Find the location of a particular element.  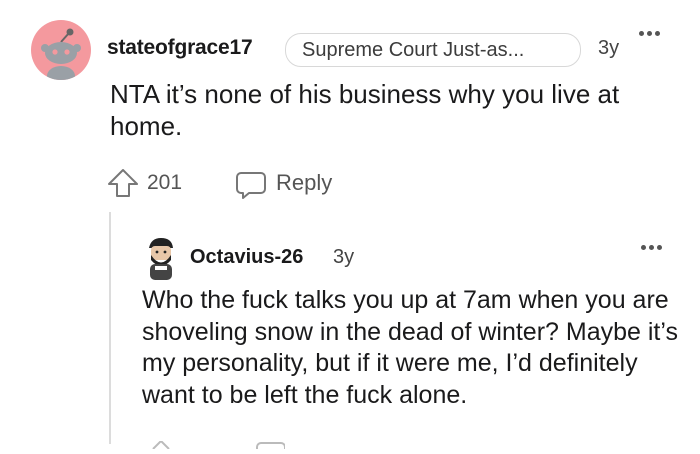

reply-actions is located at coordinates (215, 443).